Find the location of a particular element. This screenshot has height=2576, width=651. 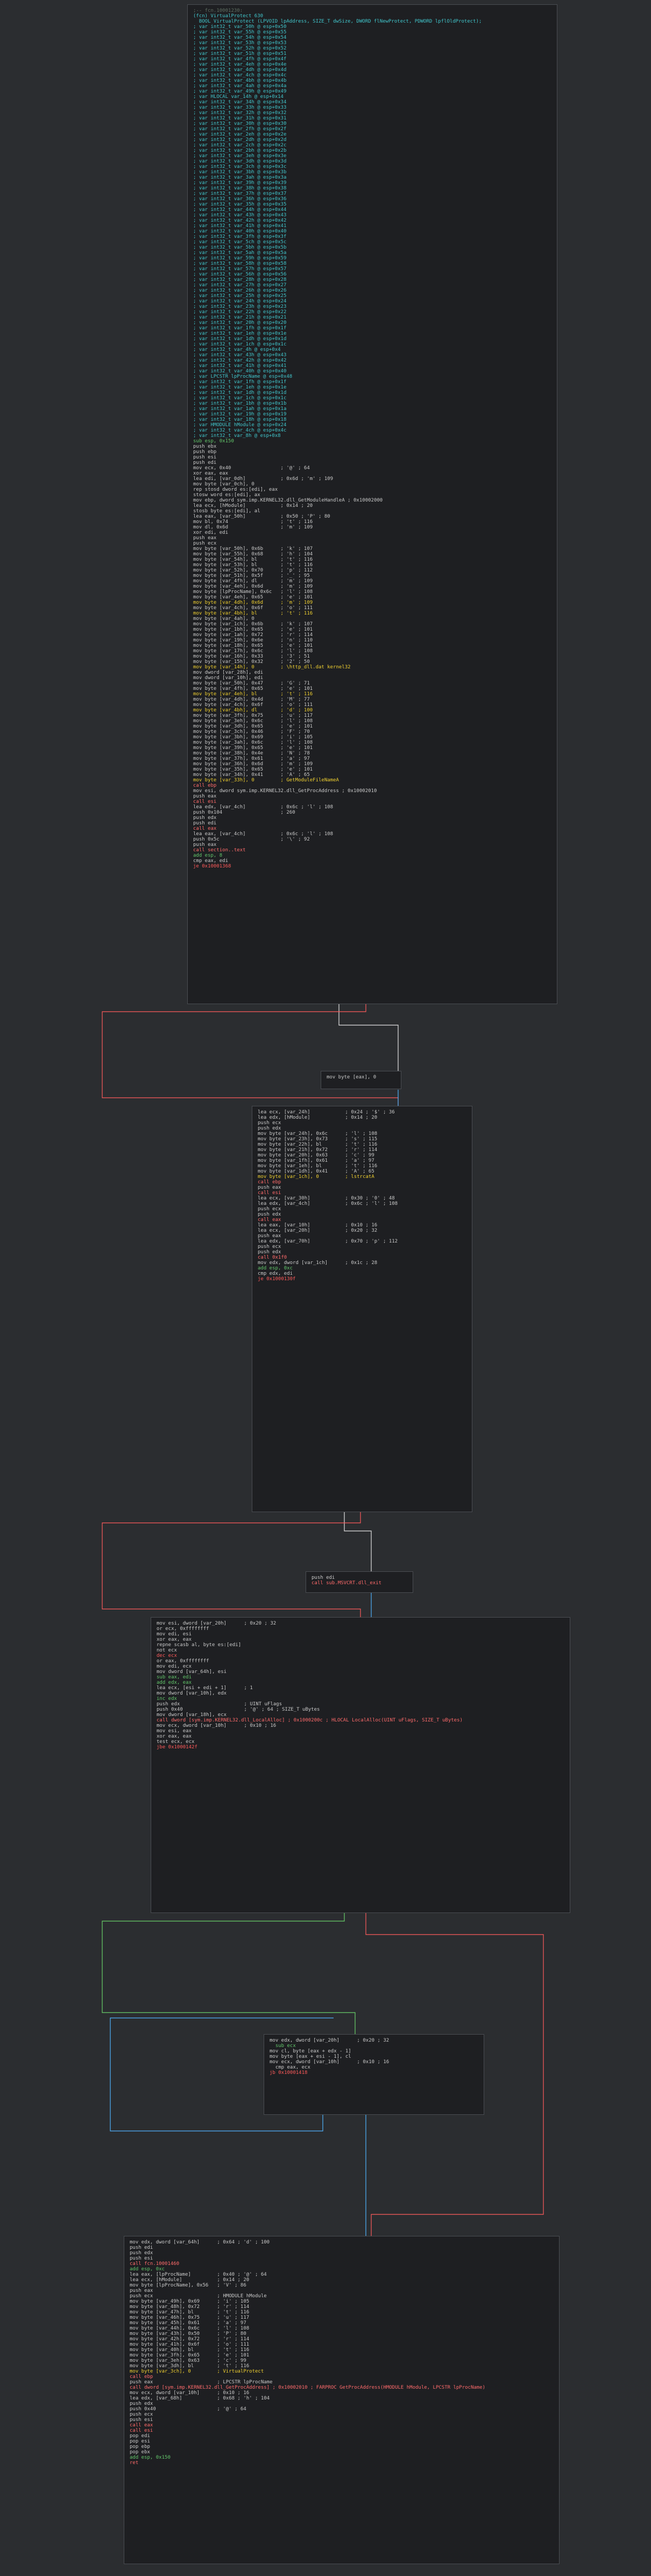

code-line: ; var int32_t var_1ch @ esp+0x1c is located at coordinates (372, 344).